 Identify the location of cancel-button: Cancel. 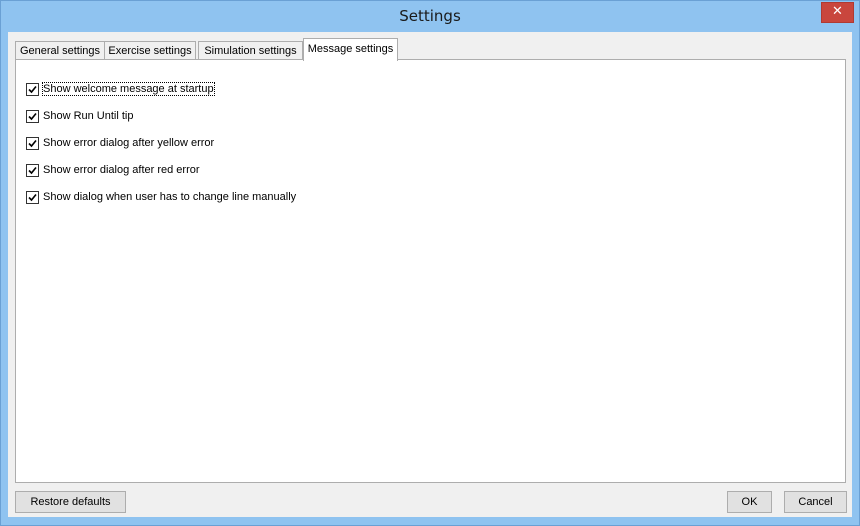
(815, 502).